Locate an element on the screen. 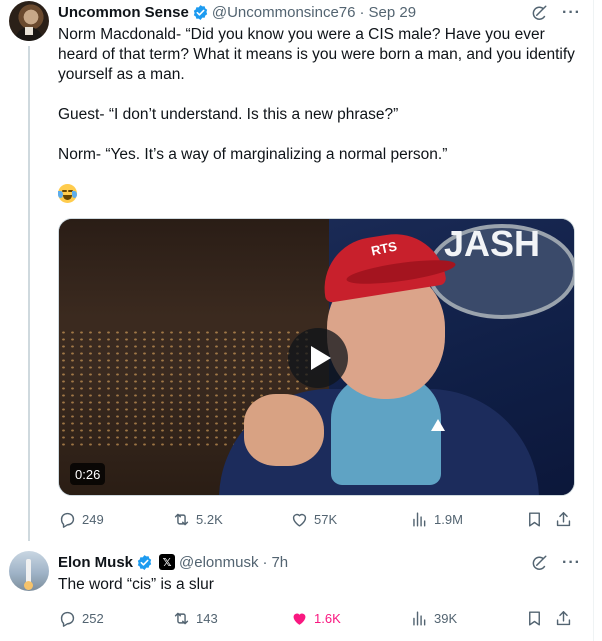 The image size is (602, 641). view-count: 1.9M is located at coordinates (448, 519).